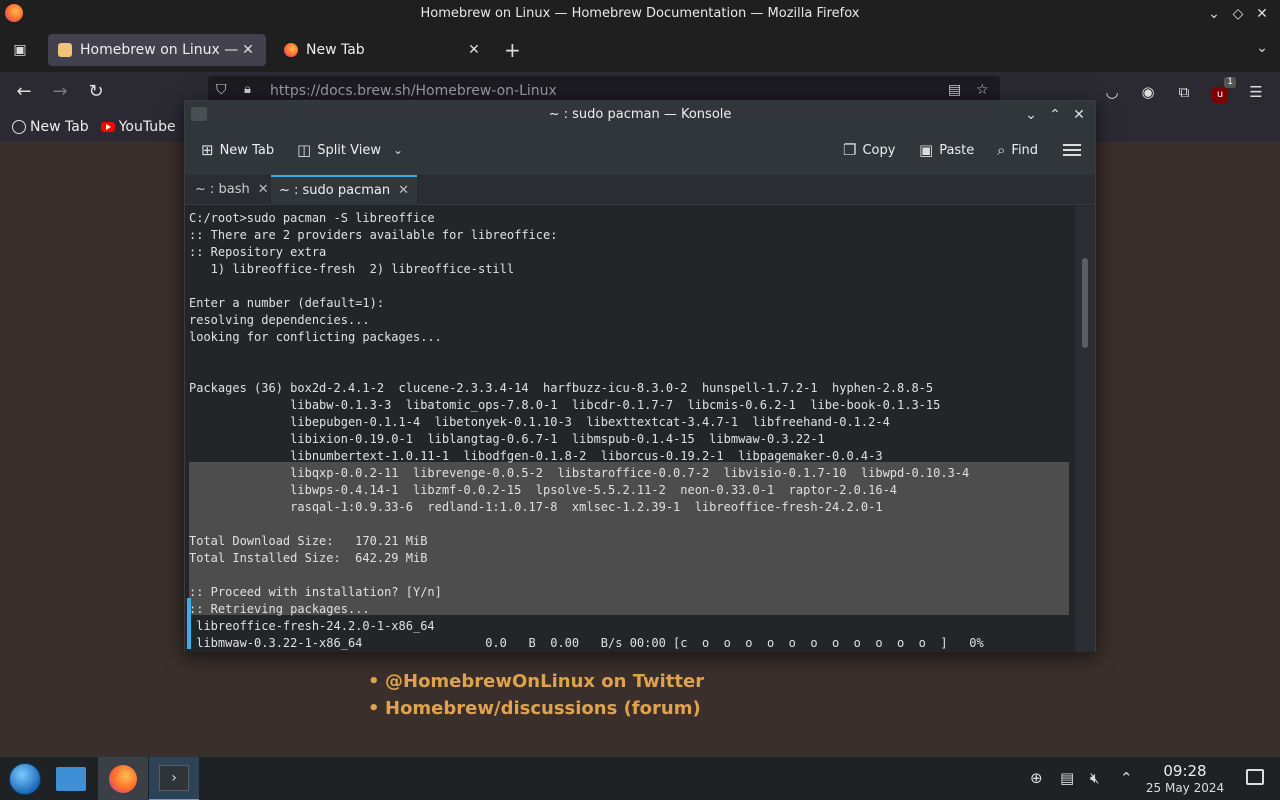 The width and height of the screenshot is (1280, 800). I want to click on reload-icon: ↻, so click(96, 92).